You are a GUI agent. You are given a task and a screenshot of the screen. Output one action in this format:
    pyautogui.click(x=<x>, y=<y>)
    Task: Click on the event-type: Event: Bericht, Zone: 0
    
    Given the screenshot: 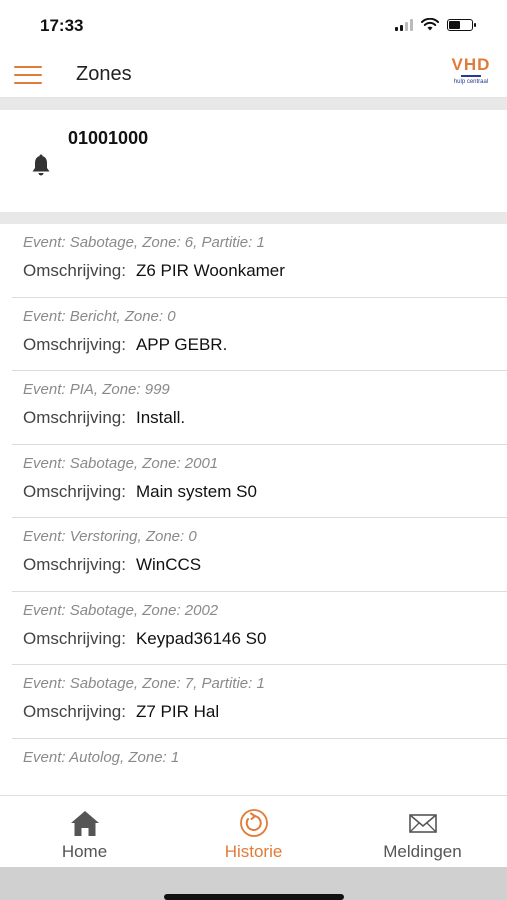 What is the action you would take?
    pyautogui.click(x=99, y=316)
    